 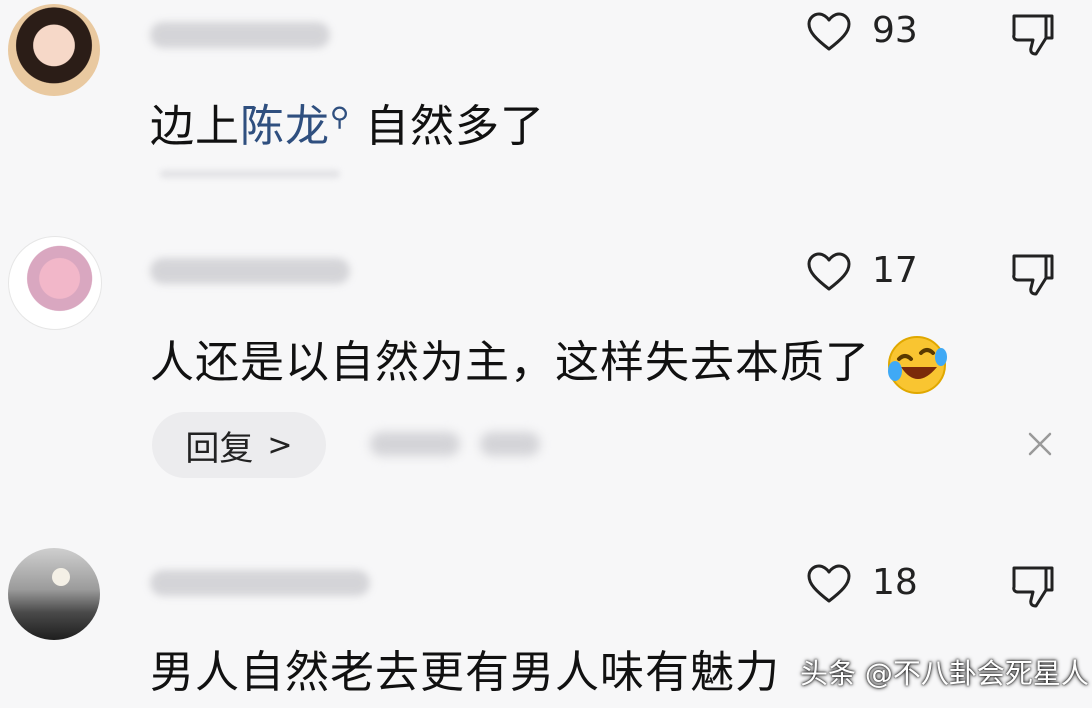 I want to click on heart-outline-icon, so click(x=829, y=584).